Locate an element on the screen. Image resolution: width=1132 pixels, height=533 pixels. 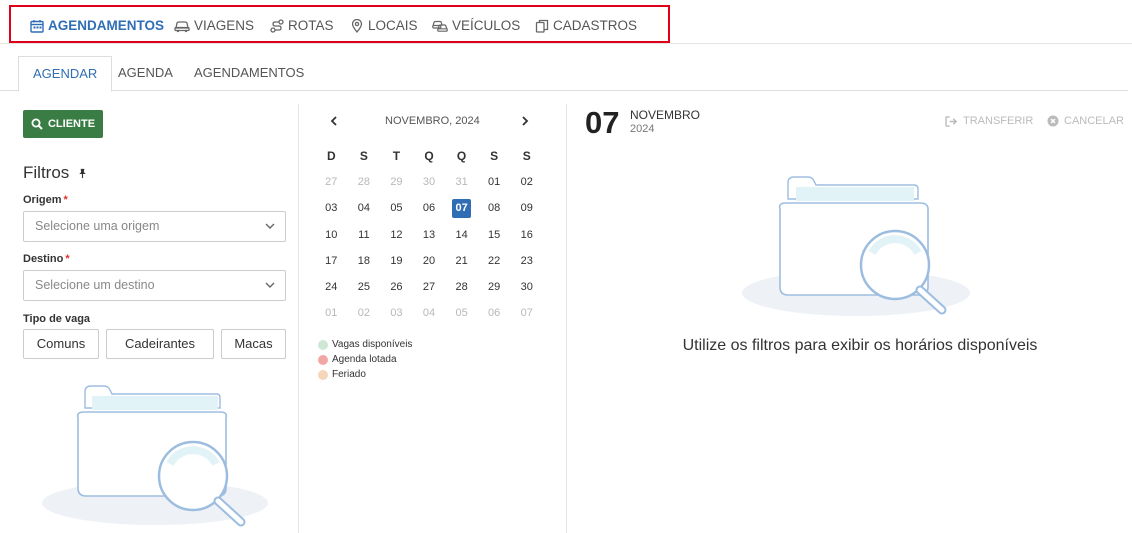
transferir-button: TRANSFERIR is located at coordinates (989, 121).